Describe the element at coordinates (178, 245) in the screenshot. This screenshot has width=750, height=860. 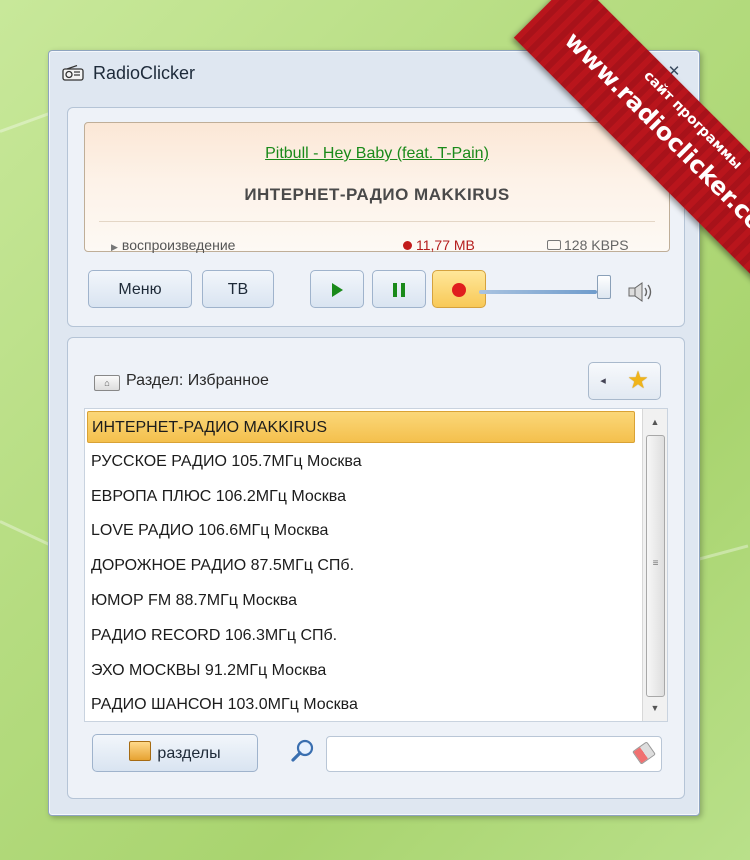
I see `playback-status-text: воспроизведение` at that location.